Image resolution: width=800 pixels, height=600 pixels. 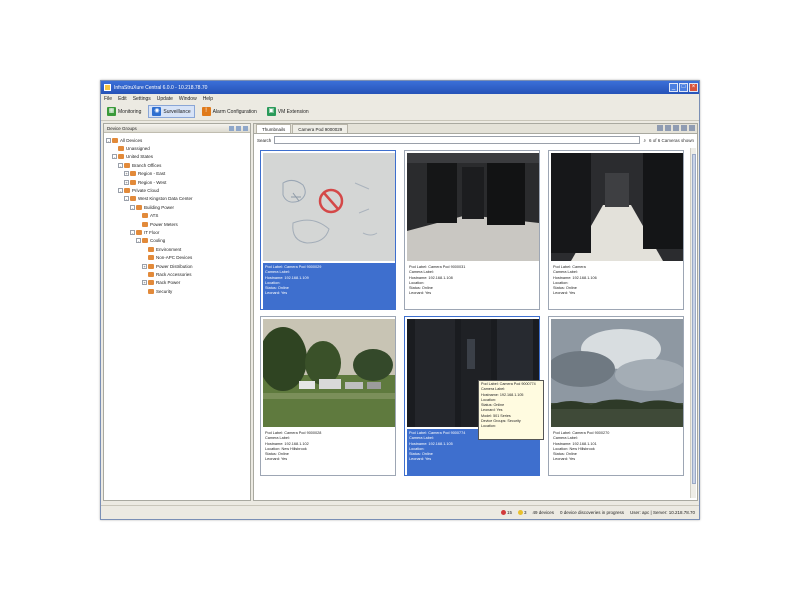 I want to click on tree-node: Non-APC Devices, so click(x=177, y=257).